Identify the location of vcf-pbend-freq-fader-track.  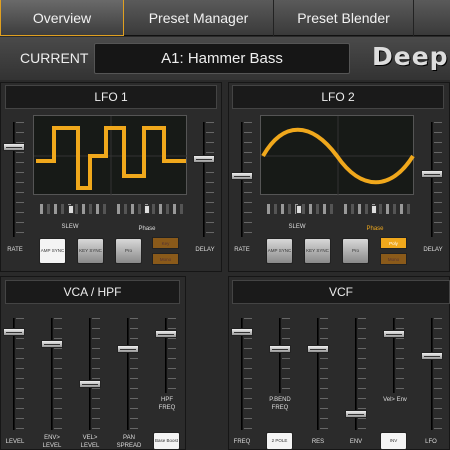
(280, 355).